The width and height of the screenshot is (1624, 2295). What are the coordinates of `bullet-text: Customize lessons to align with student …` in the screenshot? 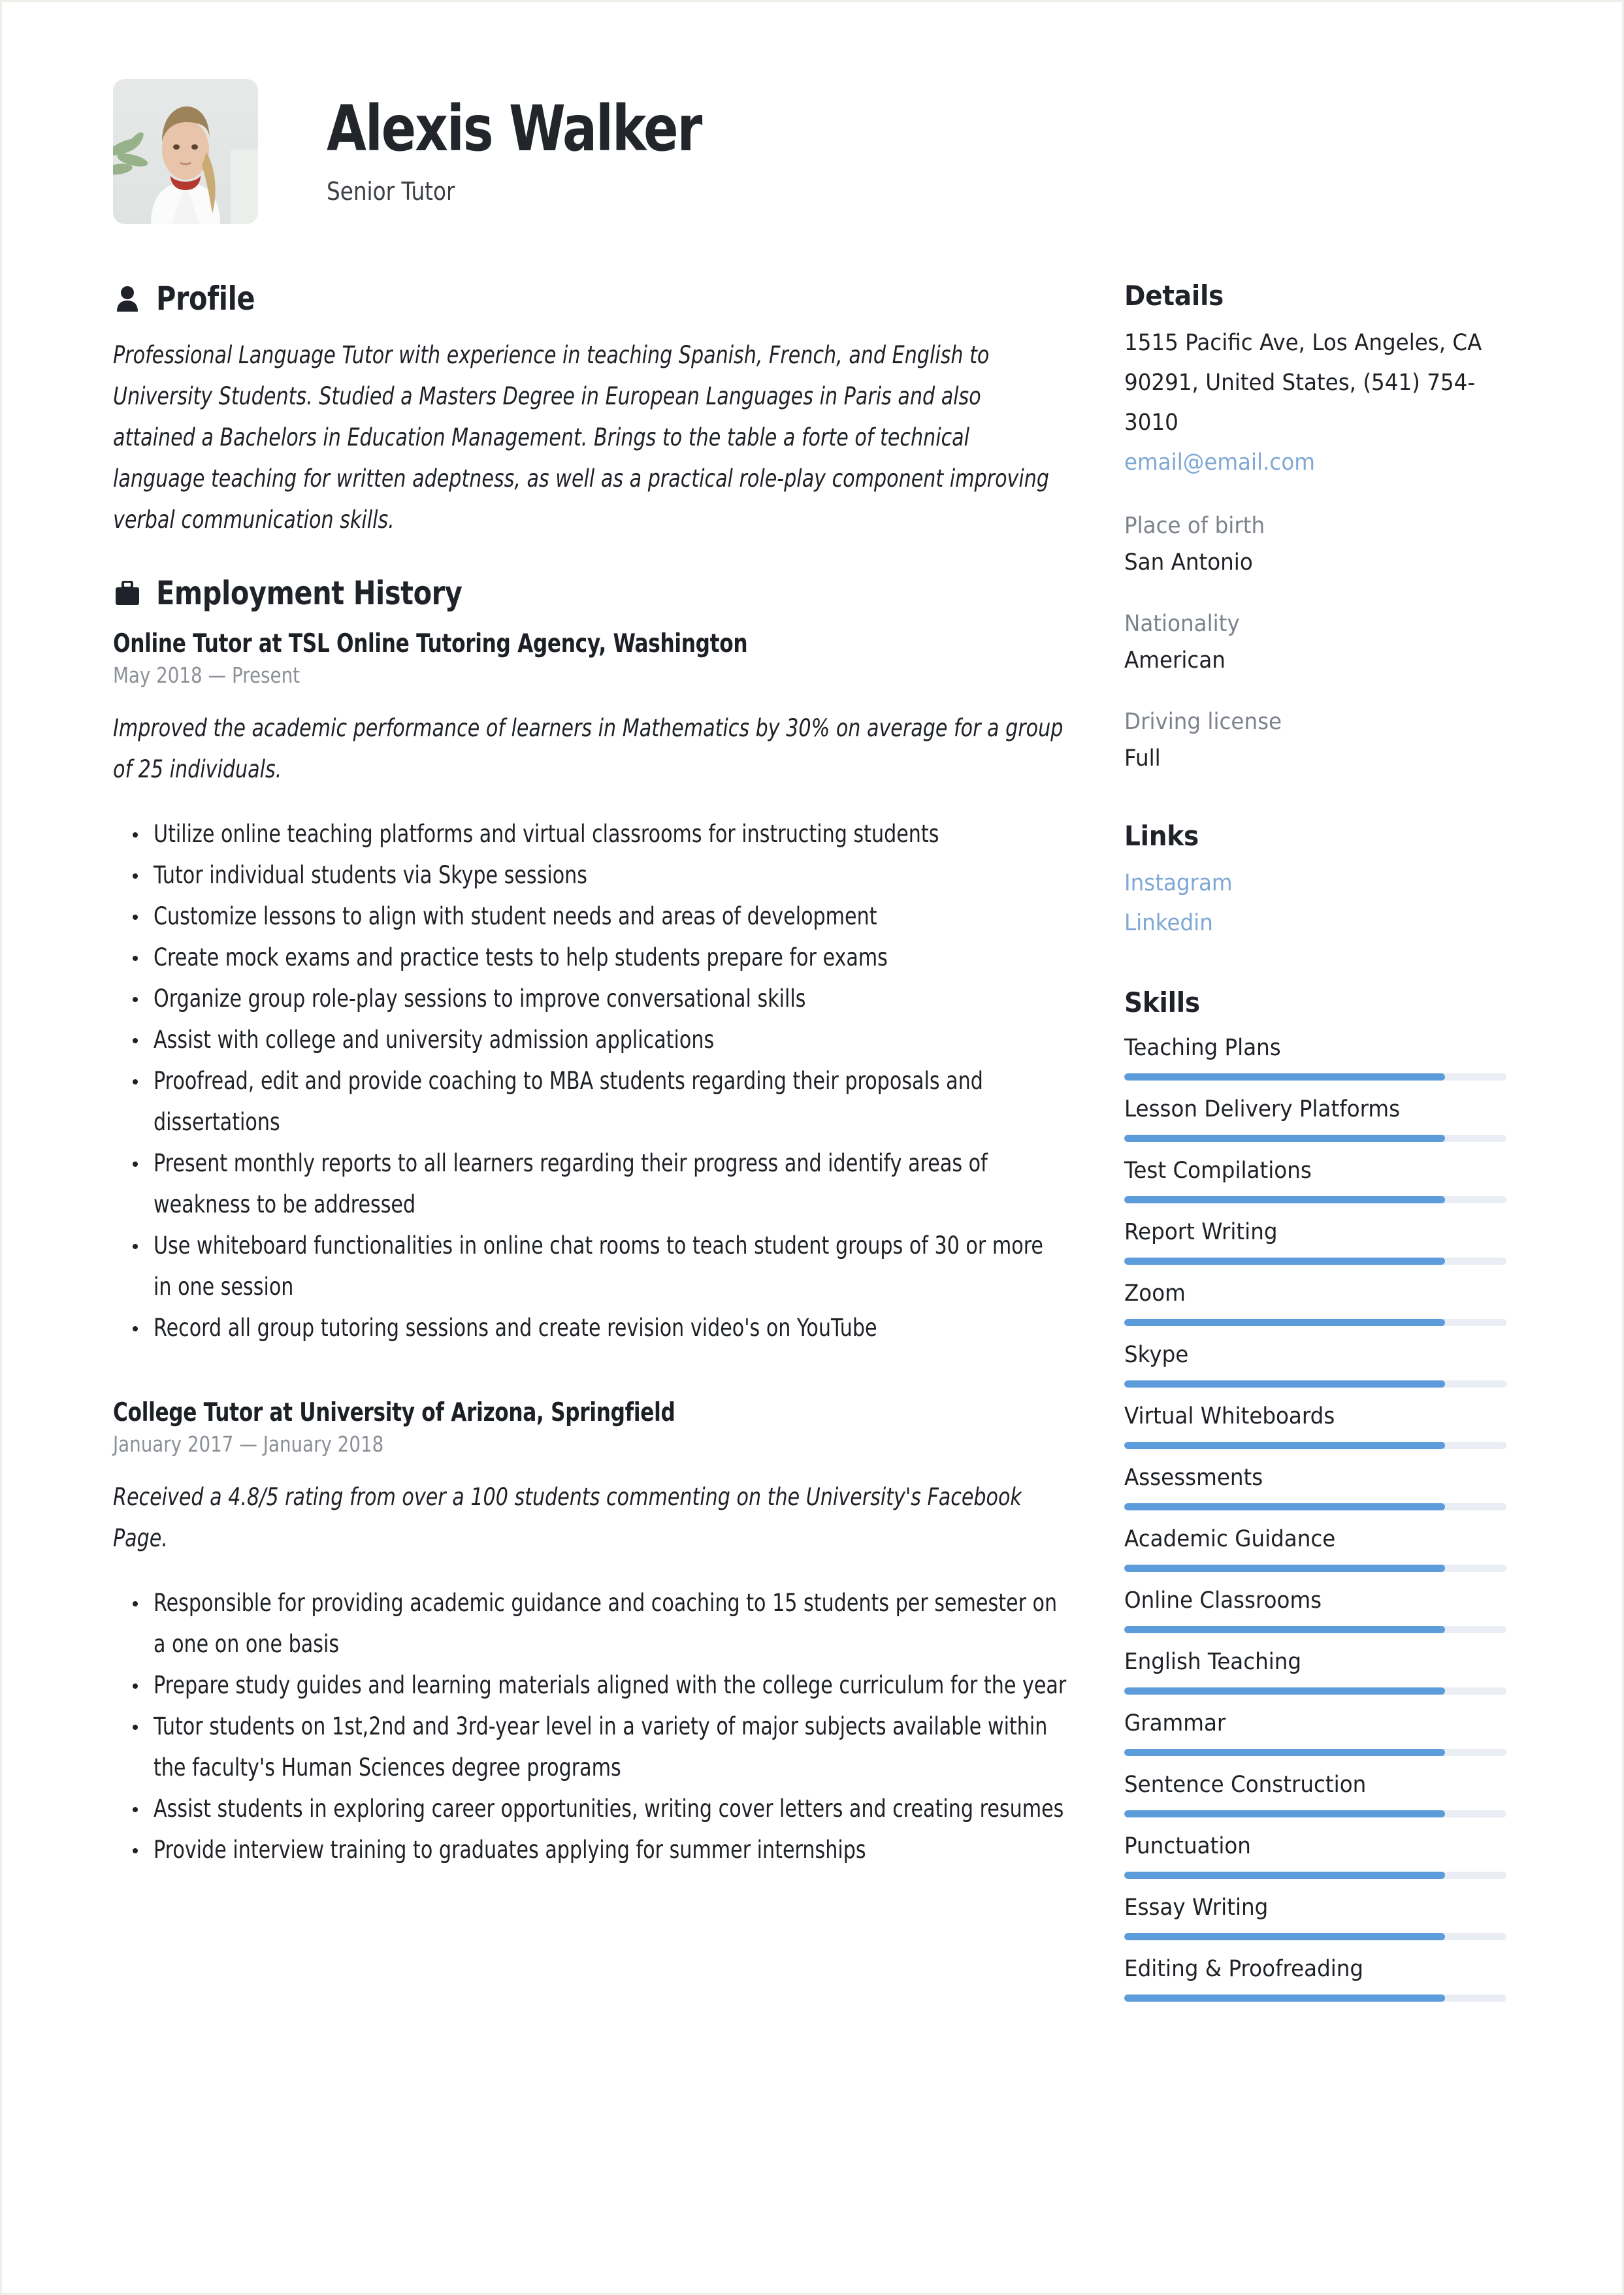 It's located at (515, 916).